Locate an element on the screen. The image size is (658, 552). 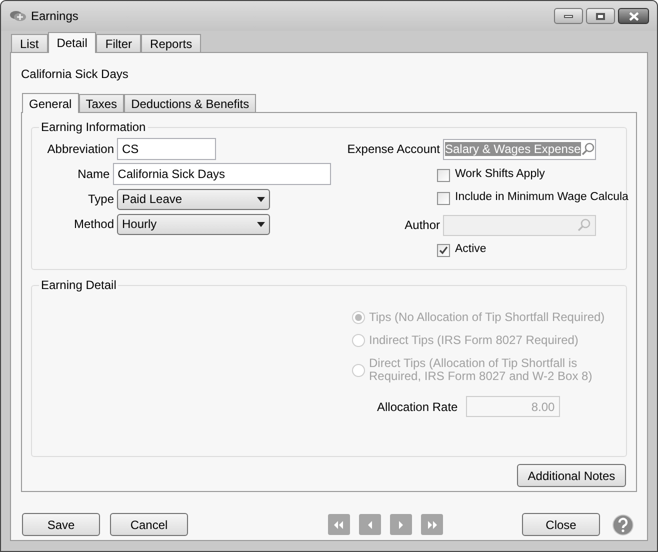
field-label: Author is located at coordinates (422, 225).